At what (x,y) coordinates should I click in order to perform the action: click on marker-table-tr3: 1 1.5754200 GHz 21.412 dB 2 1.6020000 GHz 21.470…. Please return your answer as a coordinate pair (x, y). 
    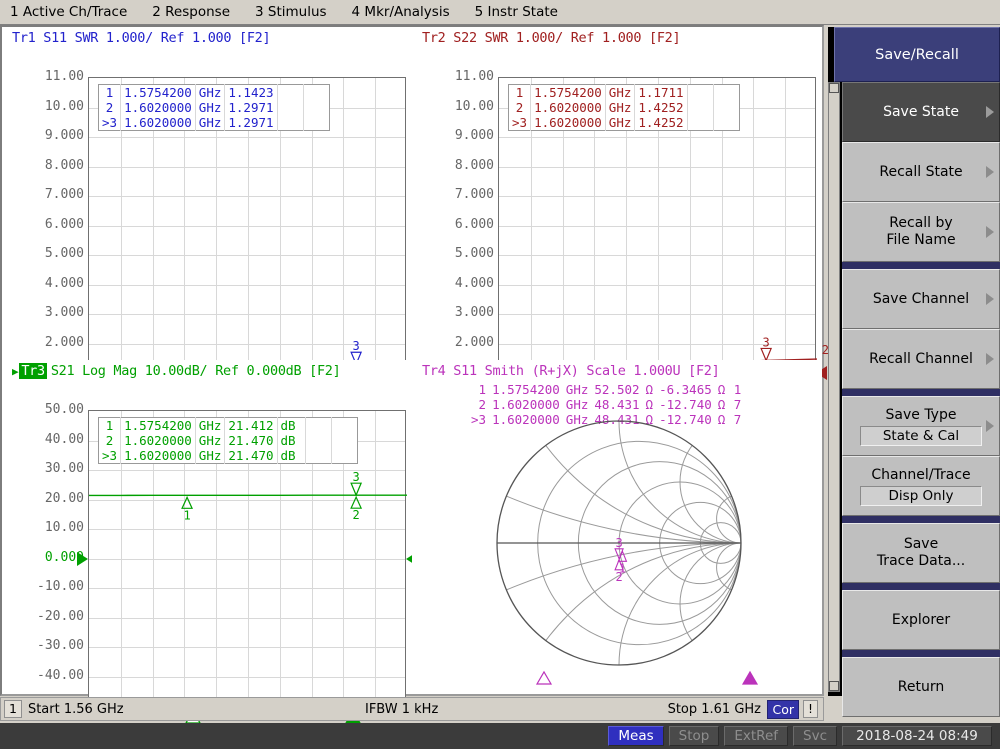
    Looking at the image, I should click on (228, 440).